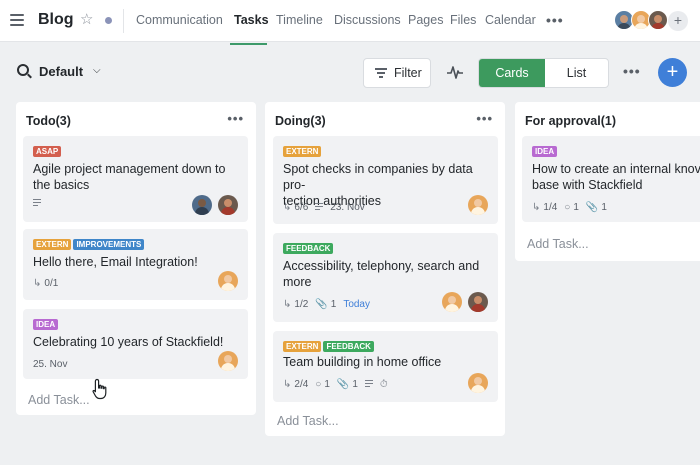  What do you see at coordinates (570, 121) in the screenshot?
I see `column-title: For approval(1)` at bounding box center [570, 121].